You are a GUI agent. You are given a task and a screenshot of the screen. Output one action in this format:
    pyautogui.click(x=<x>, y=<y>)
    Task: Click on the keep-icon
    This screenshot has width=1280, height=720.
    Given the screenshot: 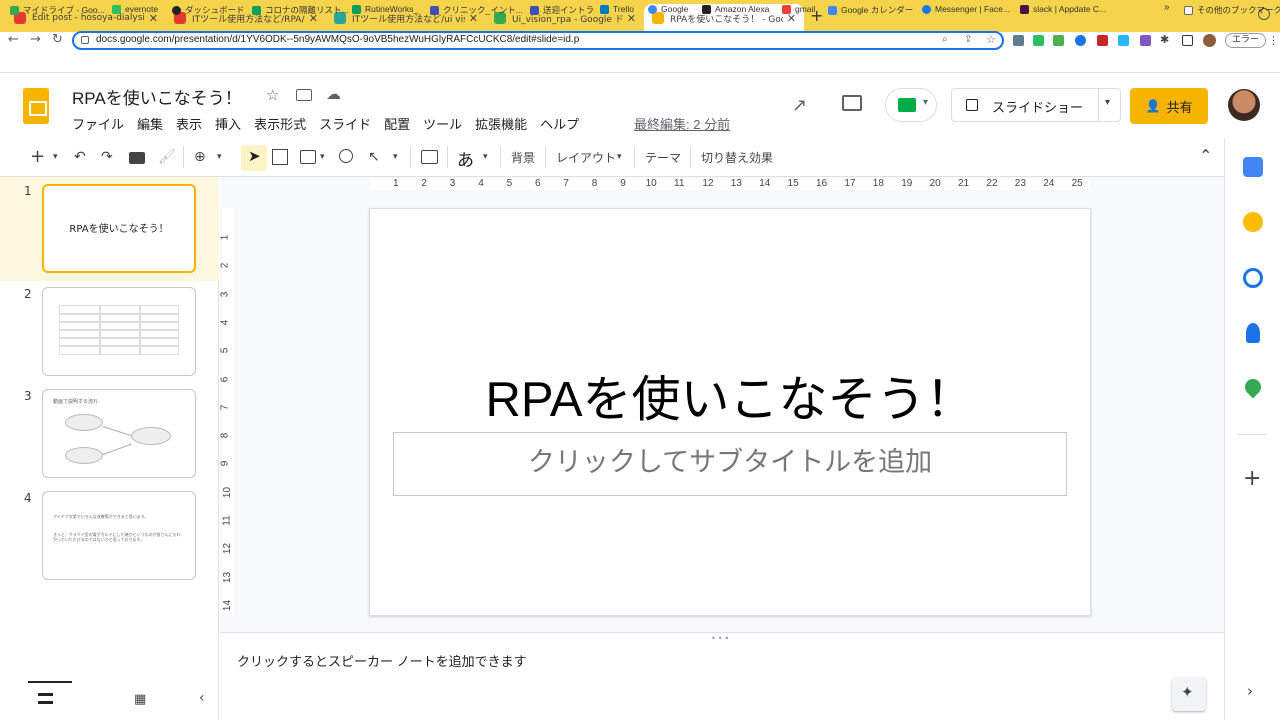 What is the action you would take?
    pyautogui.click(x=1253, y=222)
    